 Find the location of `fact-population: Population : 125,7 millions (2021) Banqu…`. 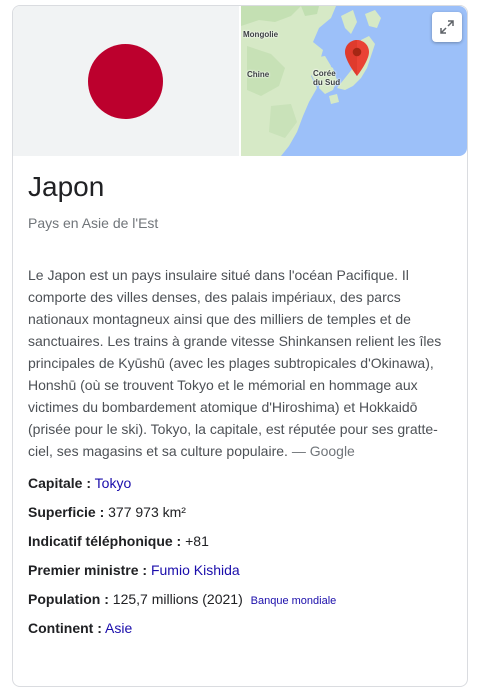

fact-population: Population : 125,7 millions (2021) Banqu… is located at coordinates (243, 603).